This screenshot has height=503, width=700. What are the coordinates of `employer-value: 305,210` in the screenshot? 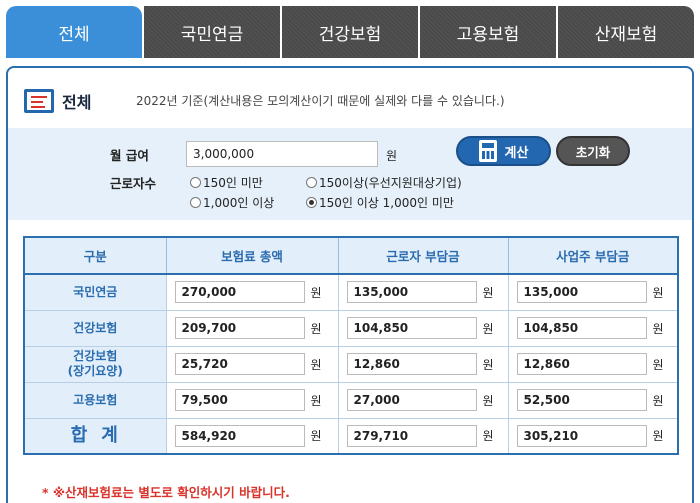 It's located at (581, 435).